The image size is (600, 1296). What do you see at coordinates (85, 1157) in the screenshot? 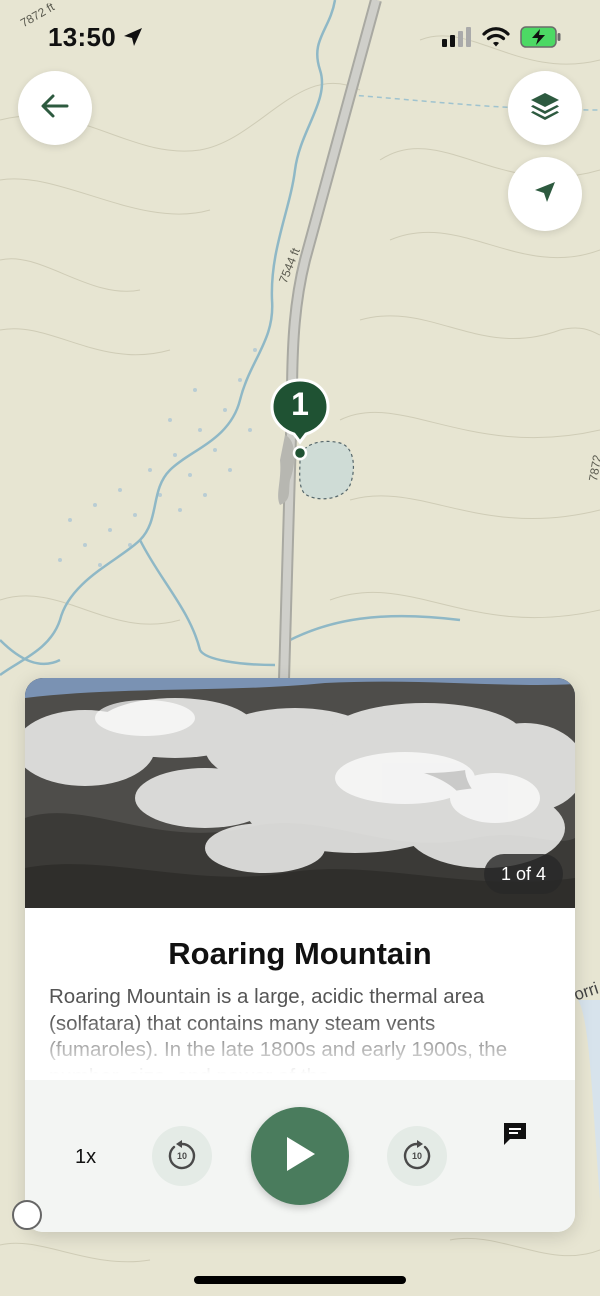
I see `playback-speed-button: 1x` at bounding box center [85, 1157].